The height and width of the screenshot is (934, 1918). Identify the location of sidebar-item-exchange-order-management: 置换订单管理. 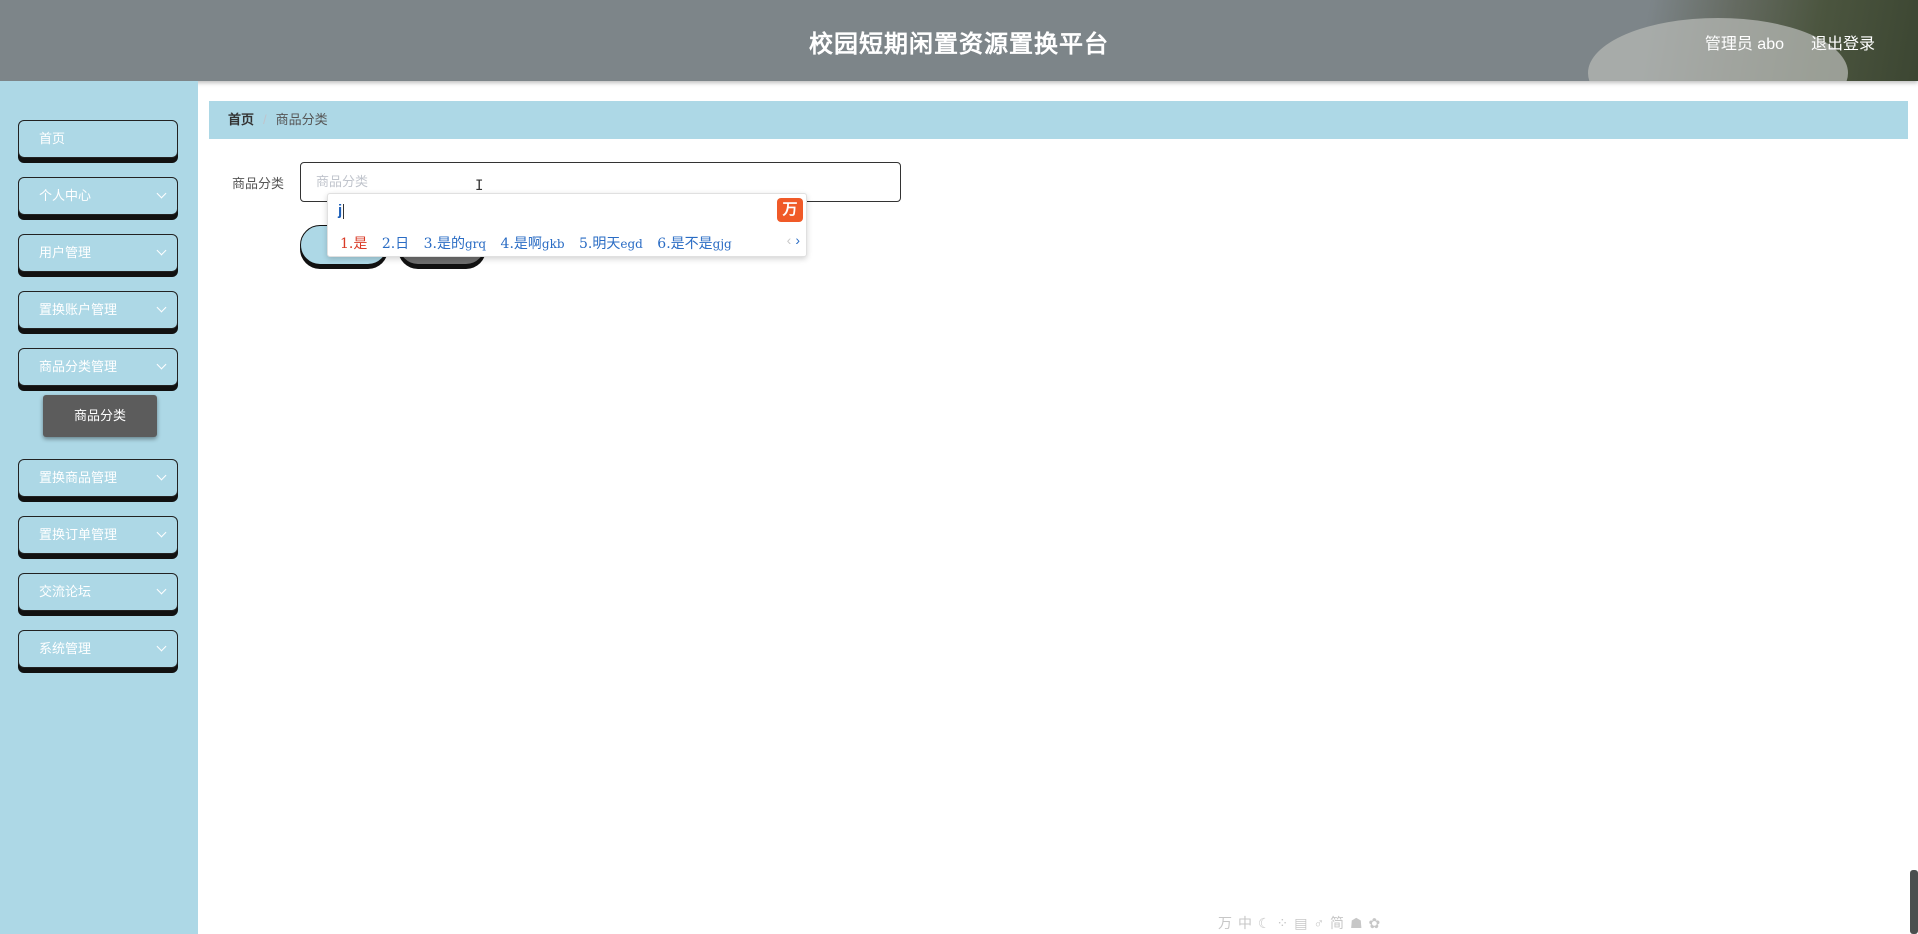
(98, 535).